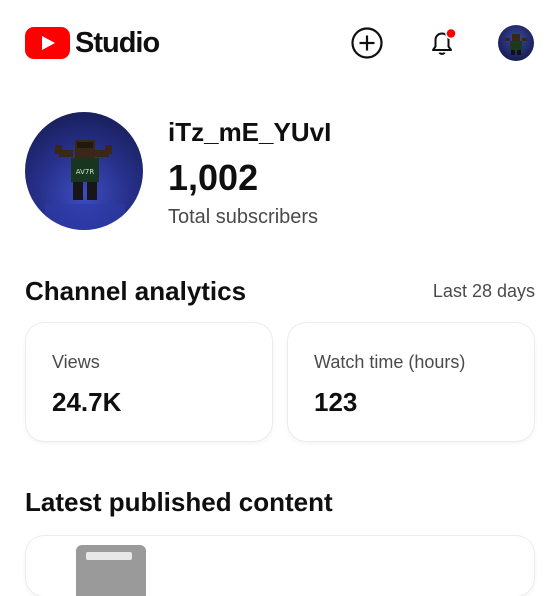 Image resolution: width=560 pixels, height=596 pixels. What do you see at coordinates (213, 177) in the screenshot?
I see `subscriber-count: 1,002` at bounding box center [213, 177].